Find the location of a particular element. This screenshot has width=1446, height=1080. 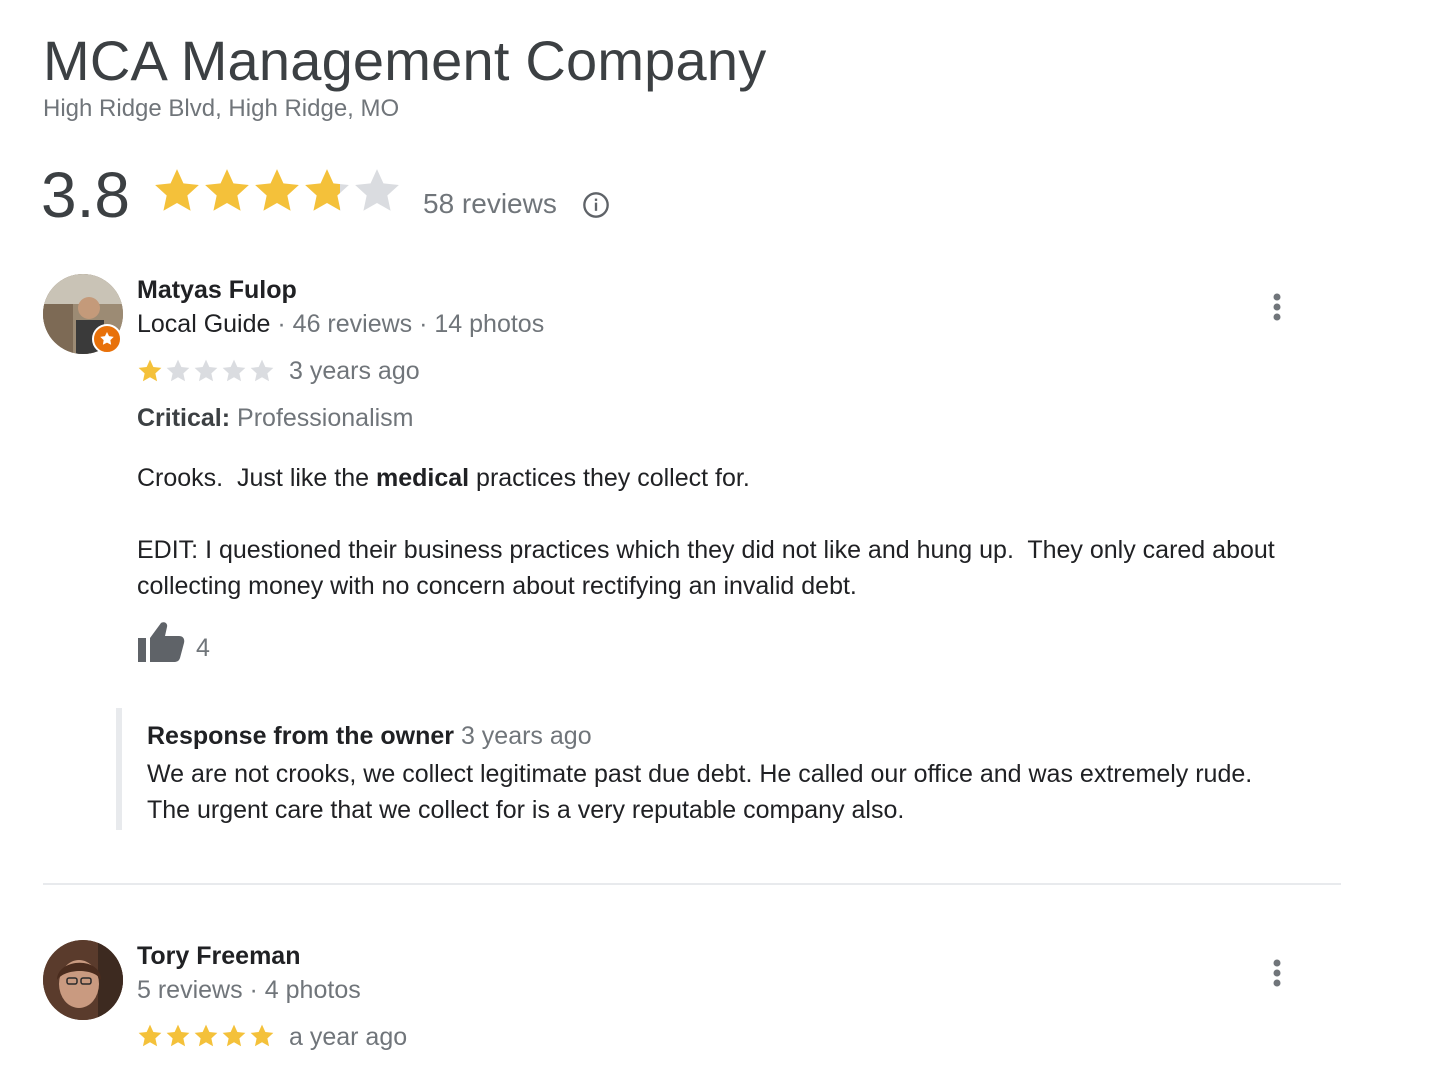

overall-rating: 3.8 is located at coordinates (85, 195).